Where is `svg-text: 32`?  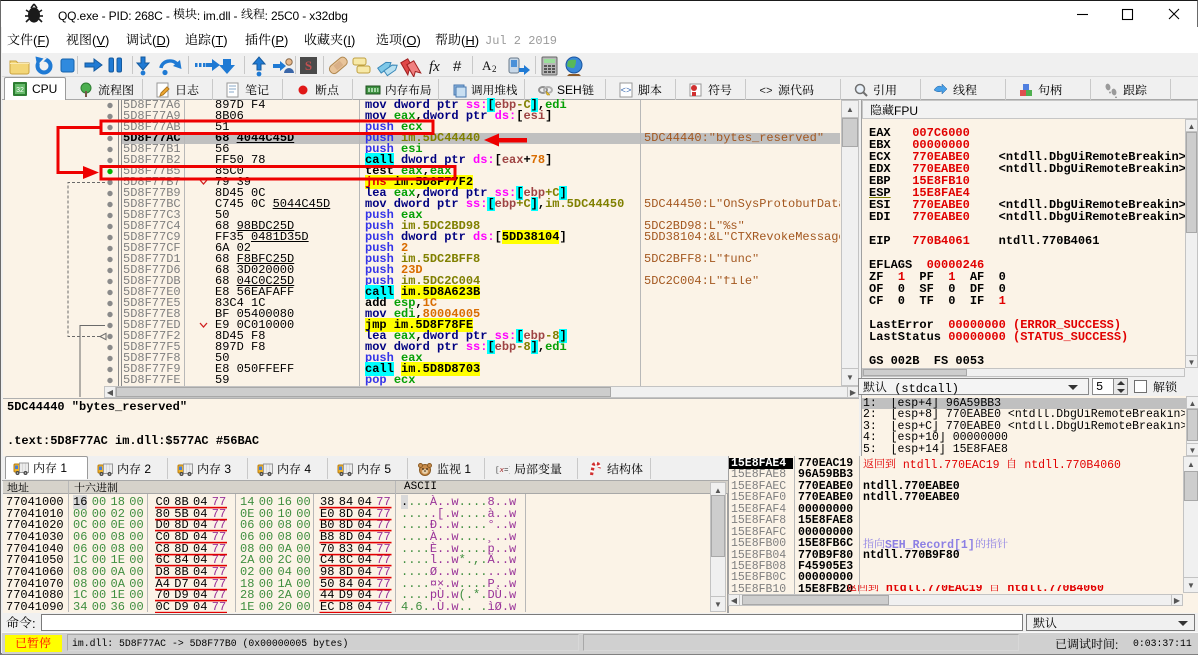 svg-text: 32 is located at coordinates (20, 90).